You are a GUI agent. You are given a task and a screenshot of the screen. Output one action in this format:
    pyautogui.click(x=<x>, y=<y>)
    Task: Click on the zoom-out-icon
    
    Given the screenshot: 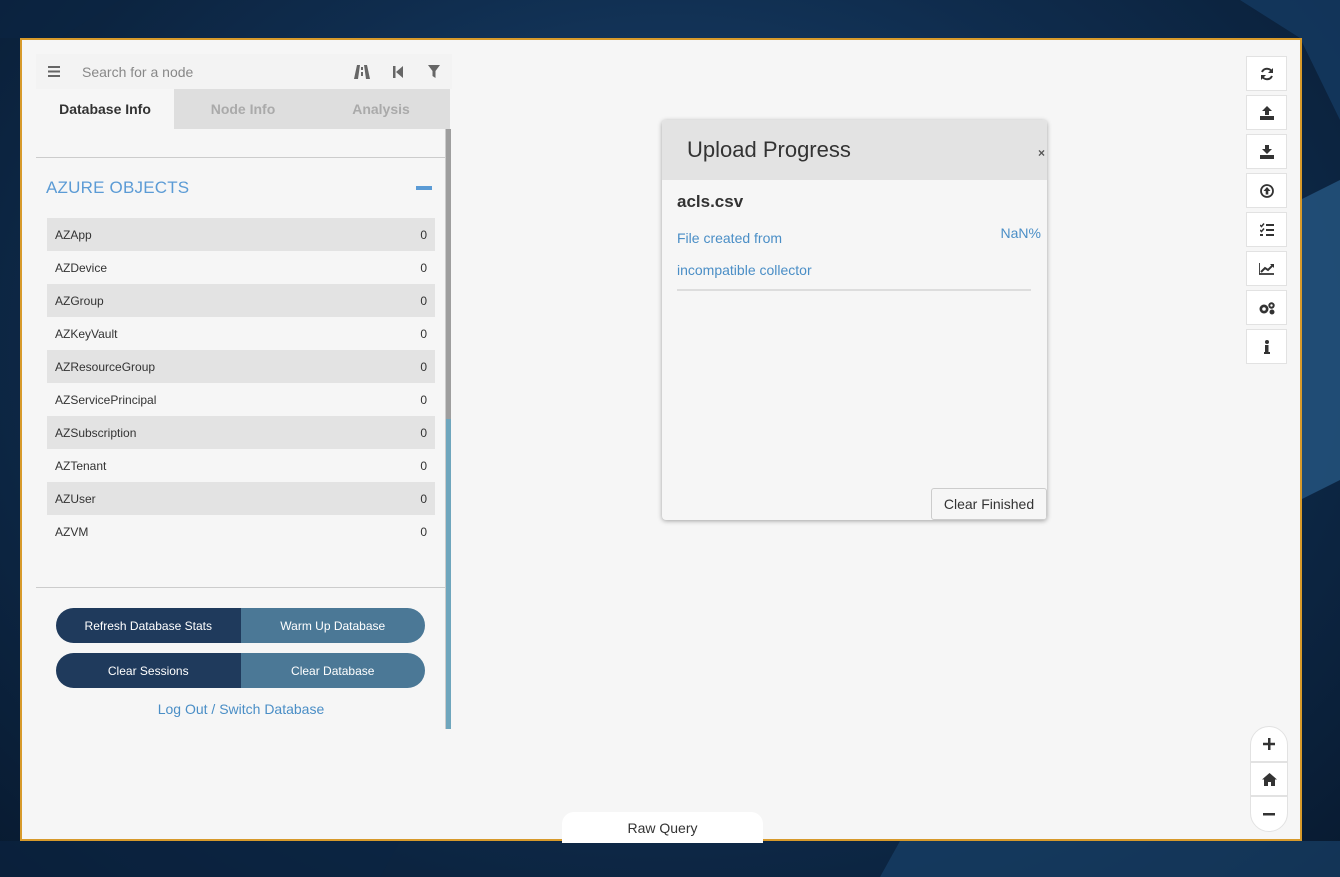 What is the action you would take?
    pyautogui.click(x=1269, y=814)
    